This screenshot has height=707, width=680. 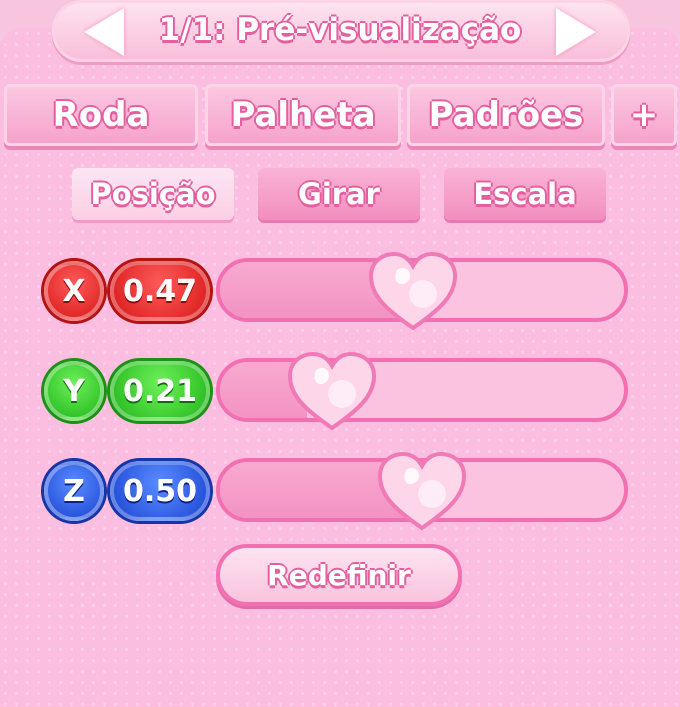 I want to click on tab-palheta: Palheta, so click(x=303, y=115).